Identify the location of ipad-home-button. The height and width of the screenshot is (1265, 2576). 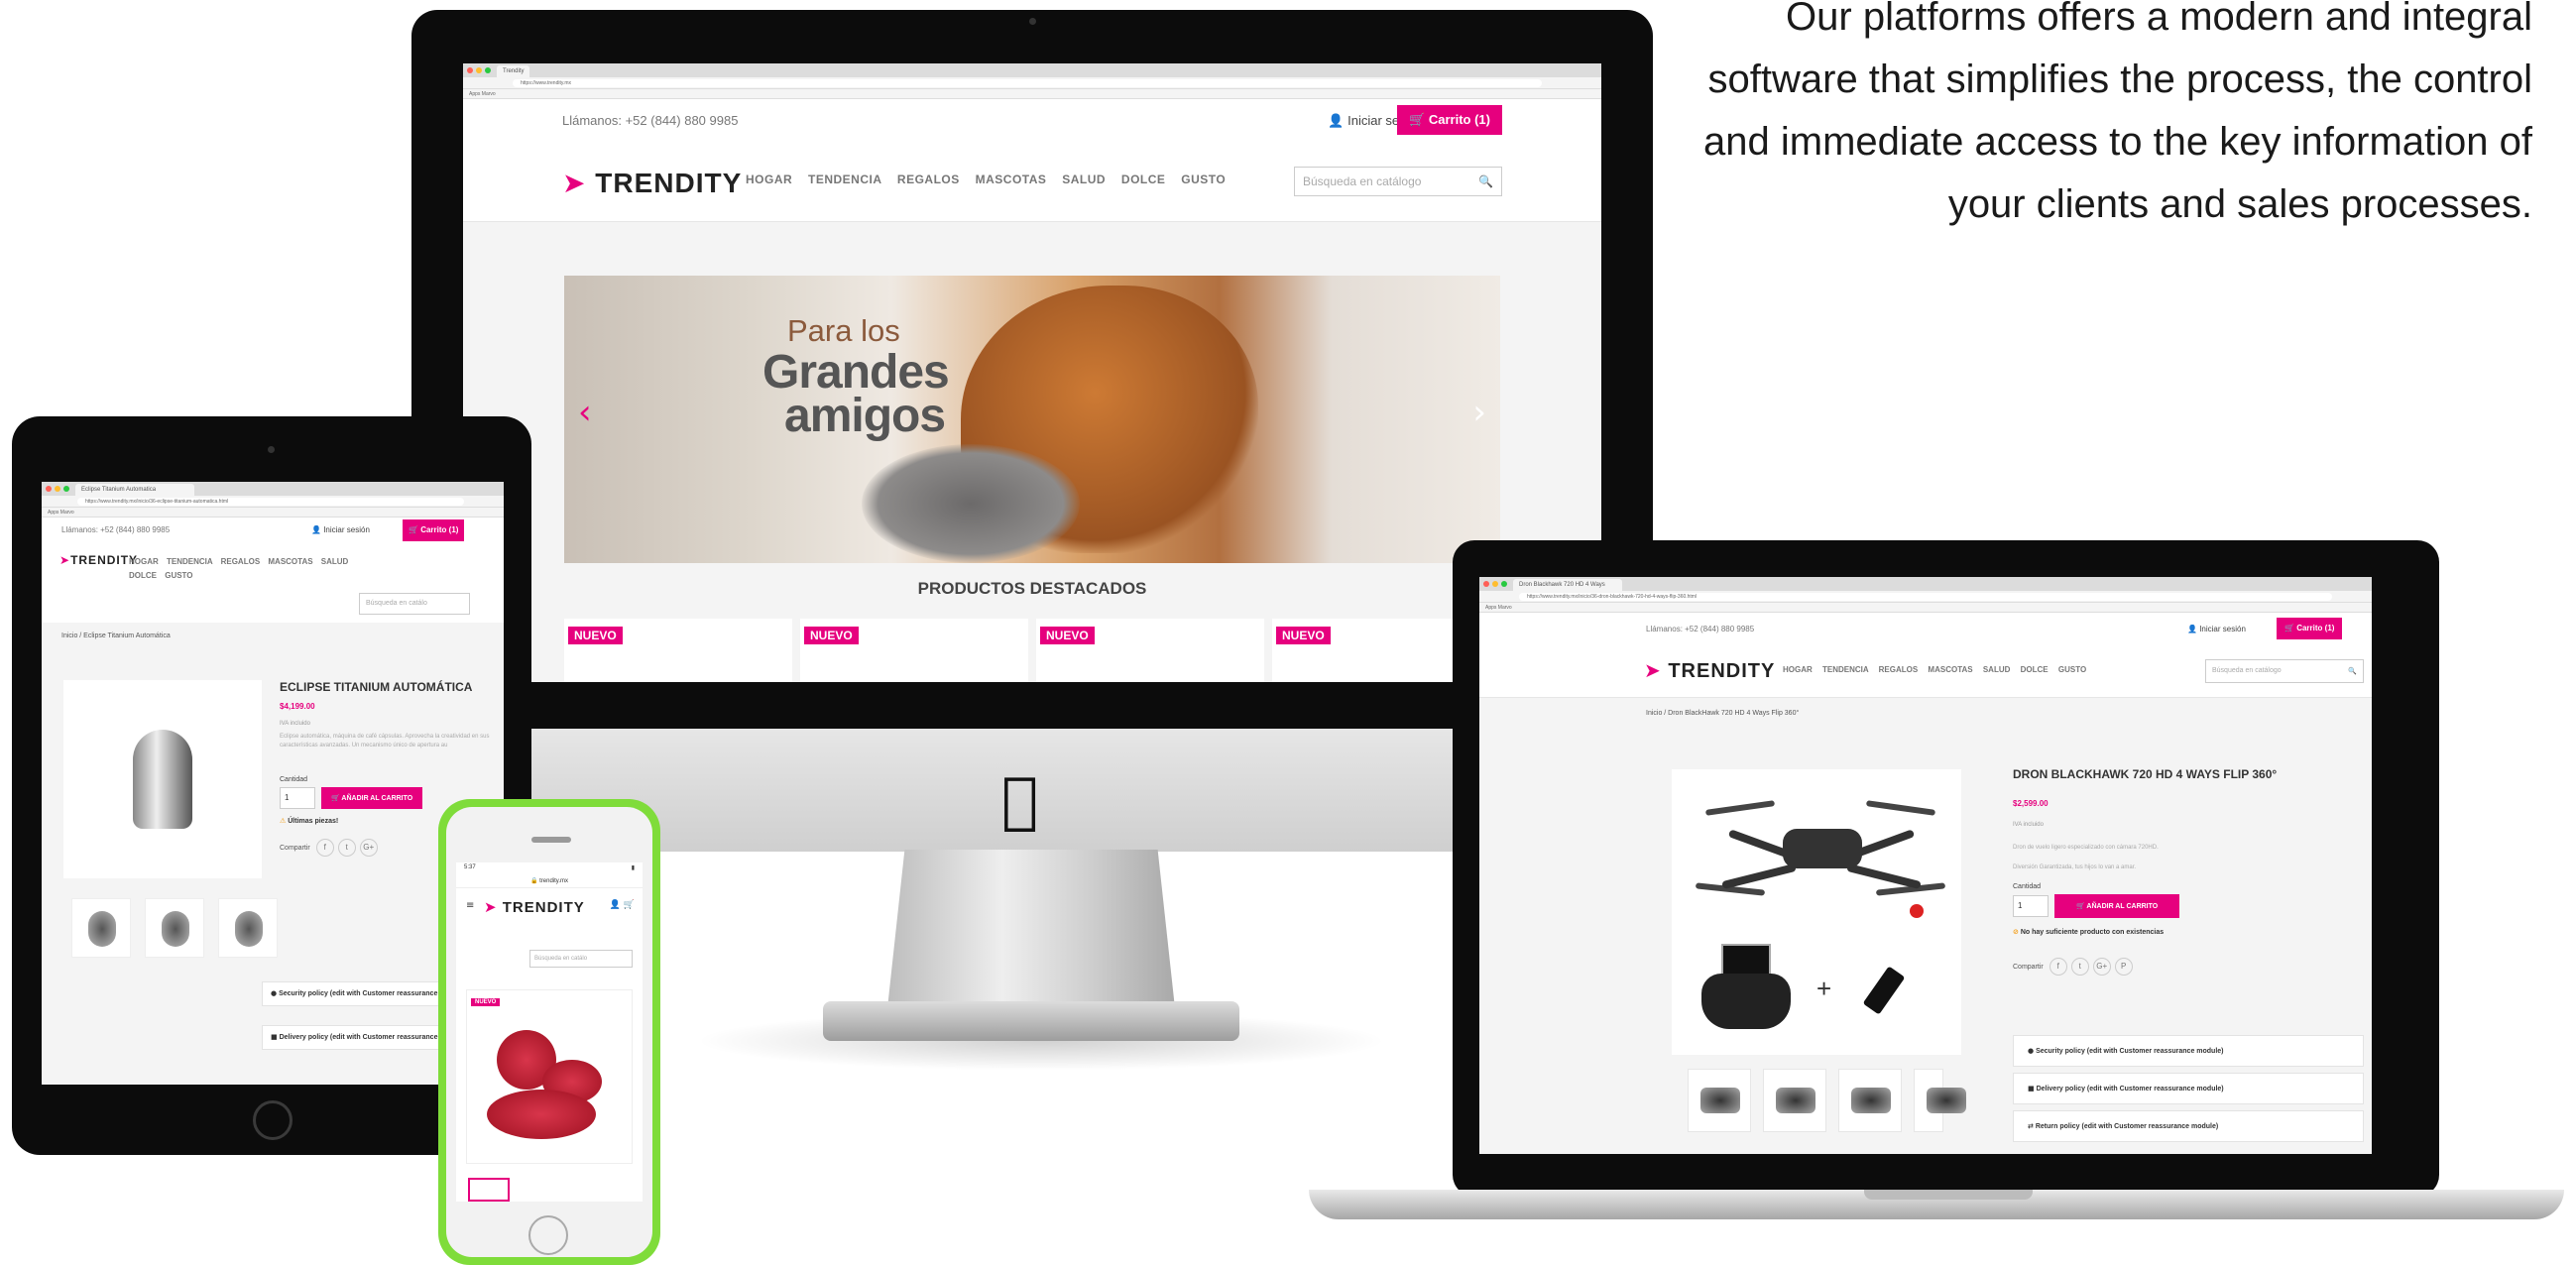
(273, 1120).